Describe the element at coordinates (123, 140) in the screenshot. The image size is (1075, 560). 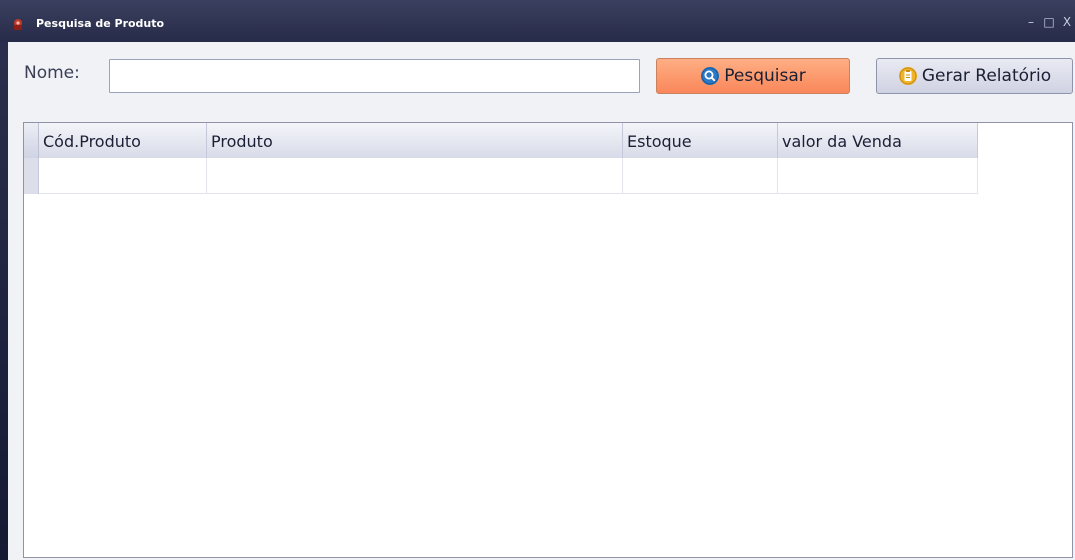
I see `column-header-product-code: Cód.Produto` at that location.